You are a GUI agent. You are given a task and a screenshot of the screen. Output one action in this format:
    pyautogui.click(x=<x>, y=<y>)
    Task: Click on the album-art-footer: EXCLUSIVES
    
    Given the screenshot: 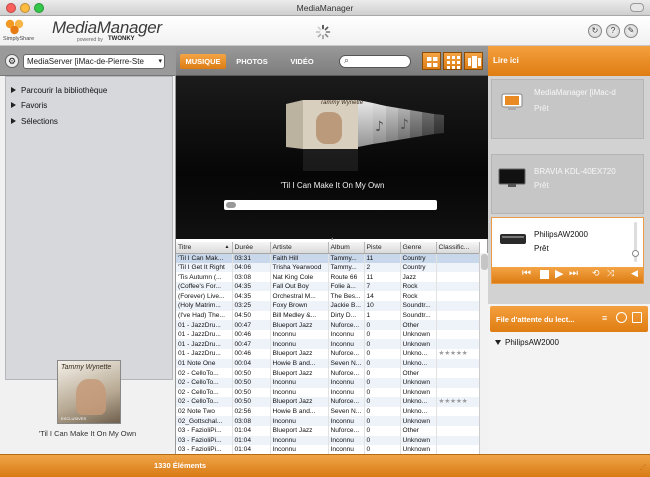 What is the action you would take?
    pyautogui.click(x=74, y=418)
    